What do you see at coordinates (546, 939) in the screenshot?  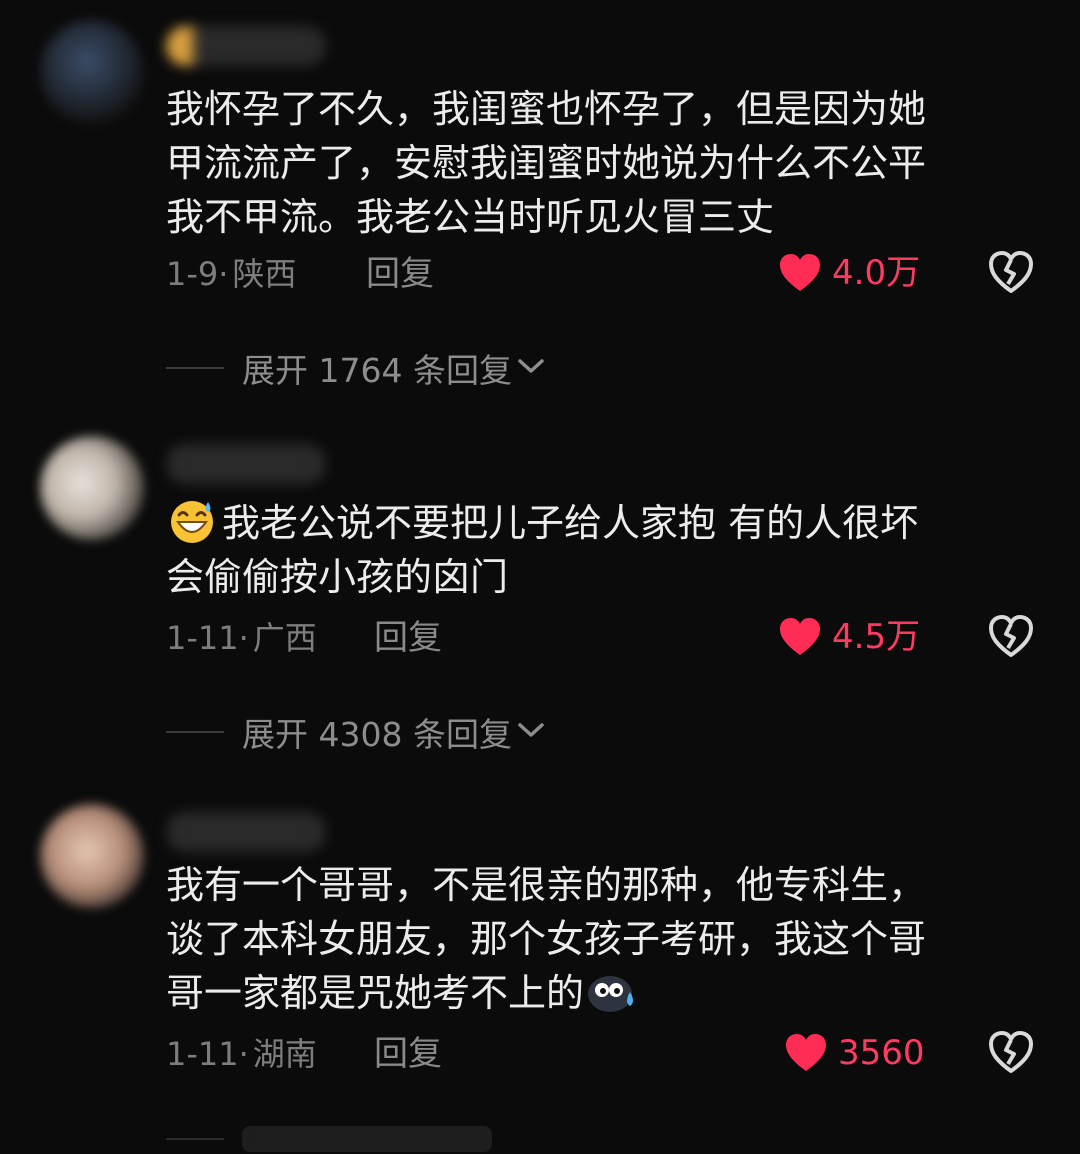 I see `comment-line: 谈了本科女朋友，那个女孩子考研，我这个哥` at bounding box center [546, 939].